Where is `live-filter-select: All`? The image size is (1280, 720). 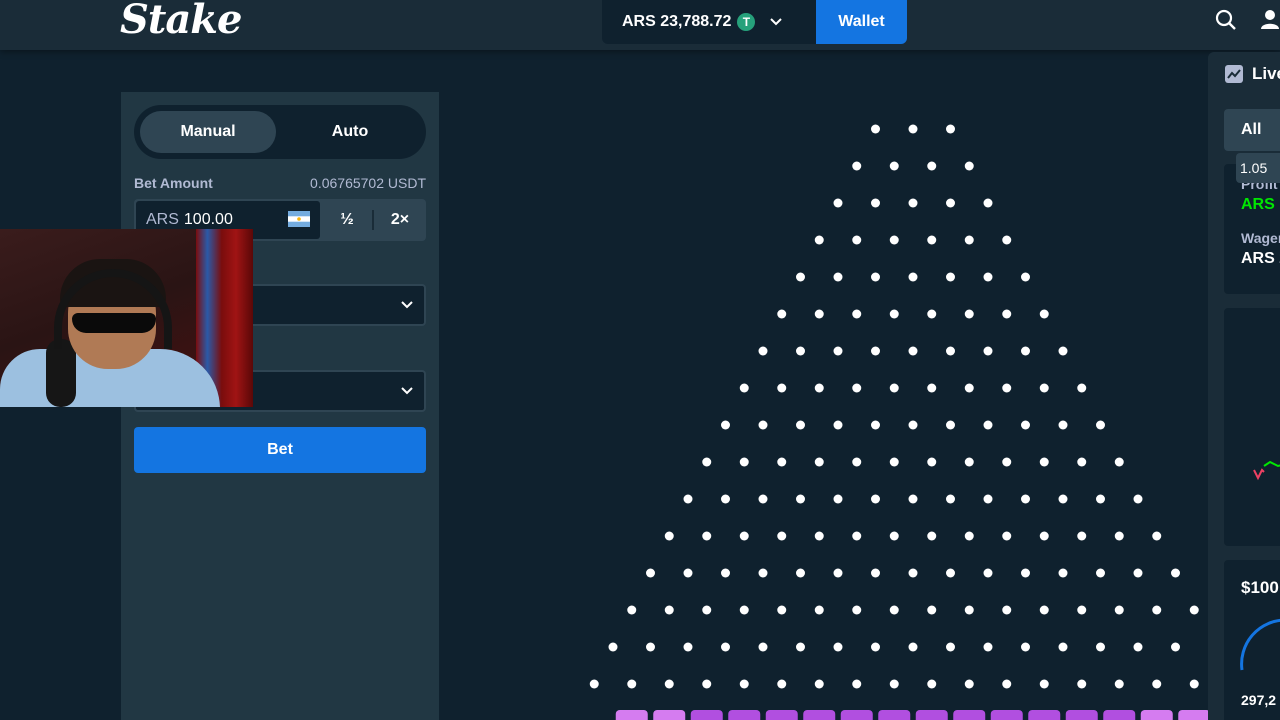 live-filter-select: All is located at coordinates (1252, 130).